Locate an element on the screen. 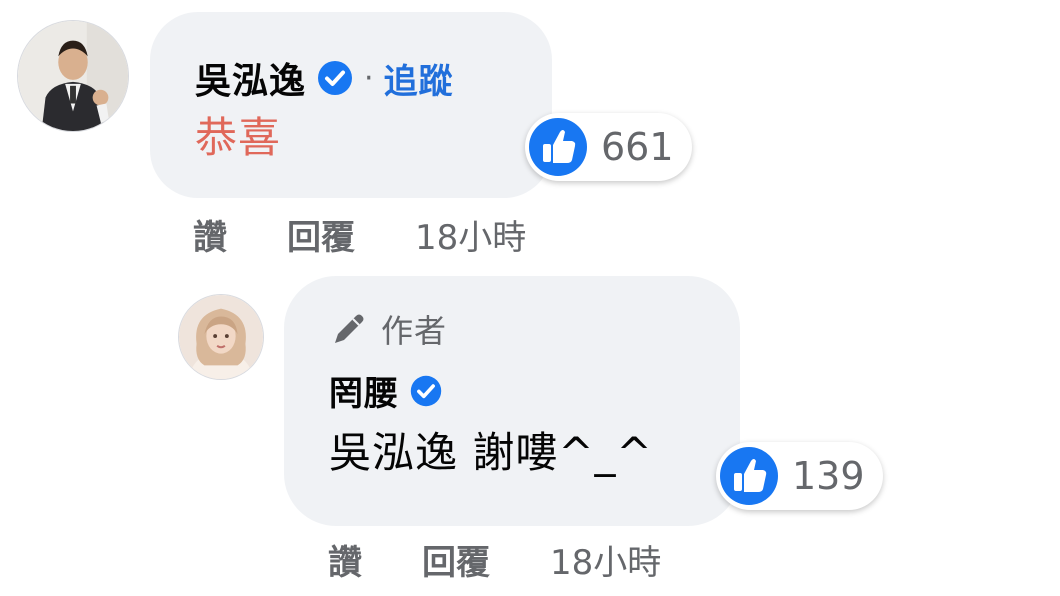 The image size is (1060, 596). reaction-count: 661 is located at coordinates (637, 147).